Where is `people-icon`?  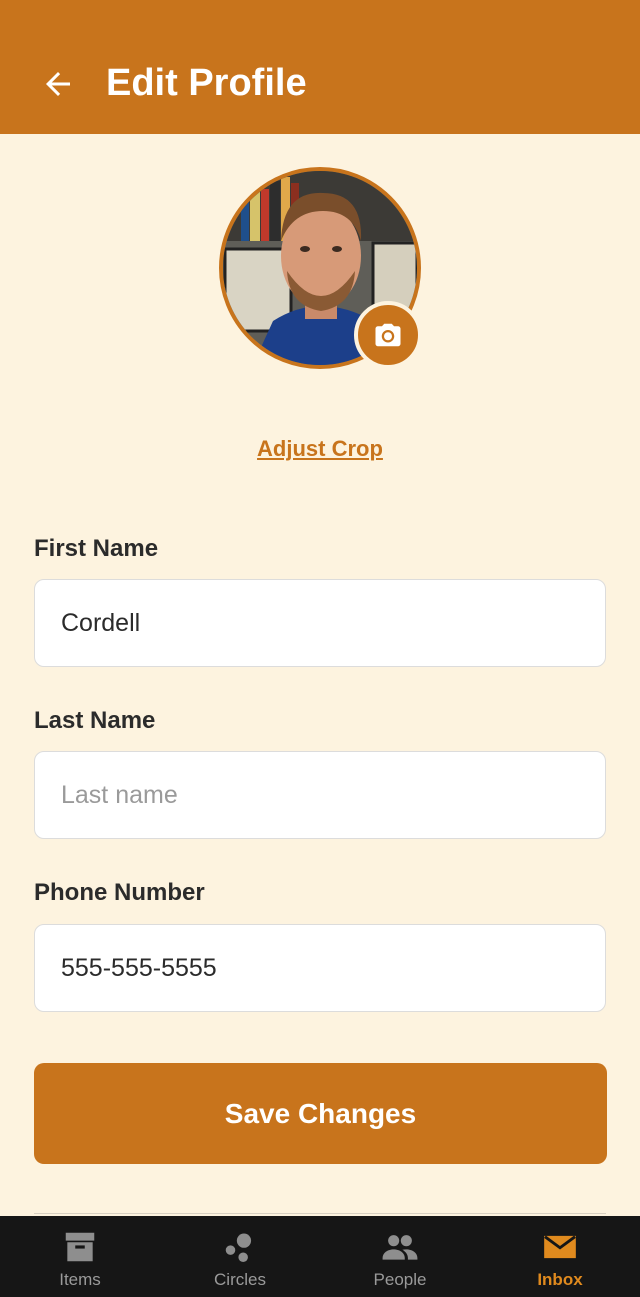 people-icon is located at coordinates (400, 1247).